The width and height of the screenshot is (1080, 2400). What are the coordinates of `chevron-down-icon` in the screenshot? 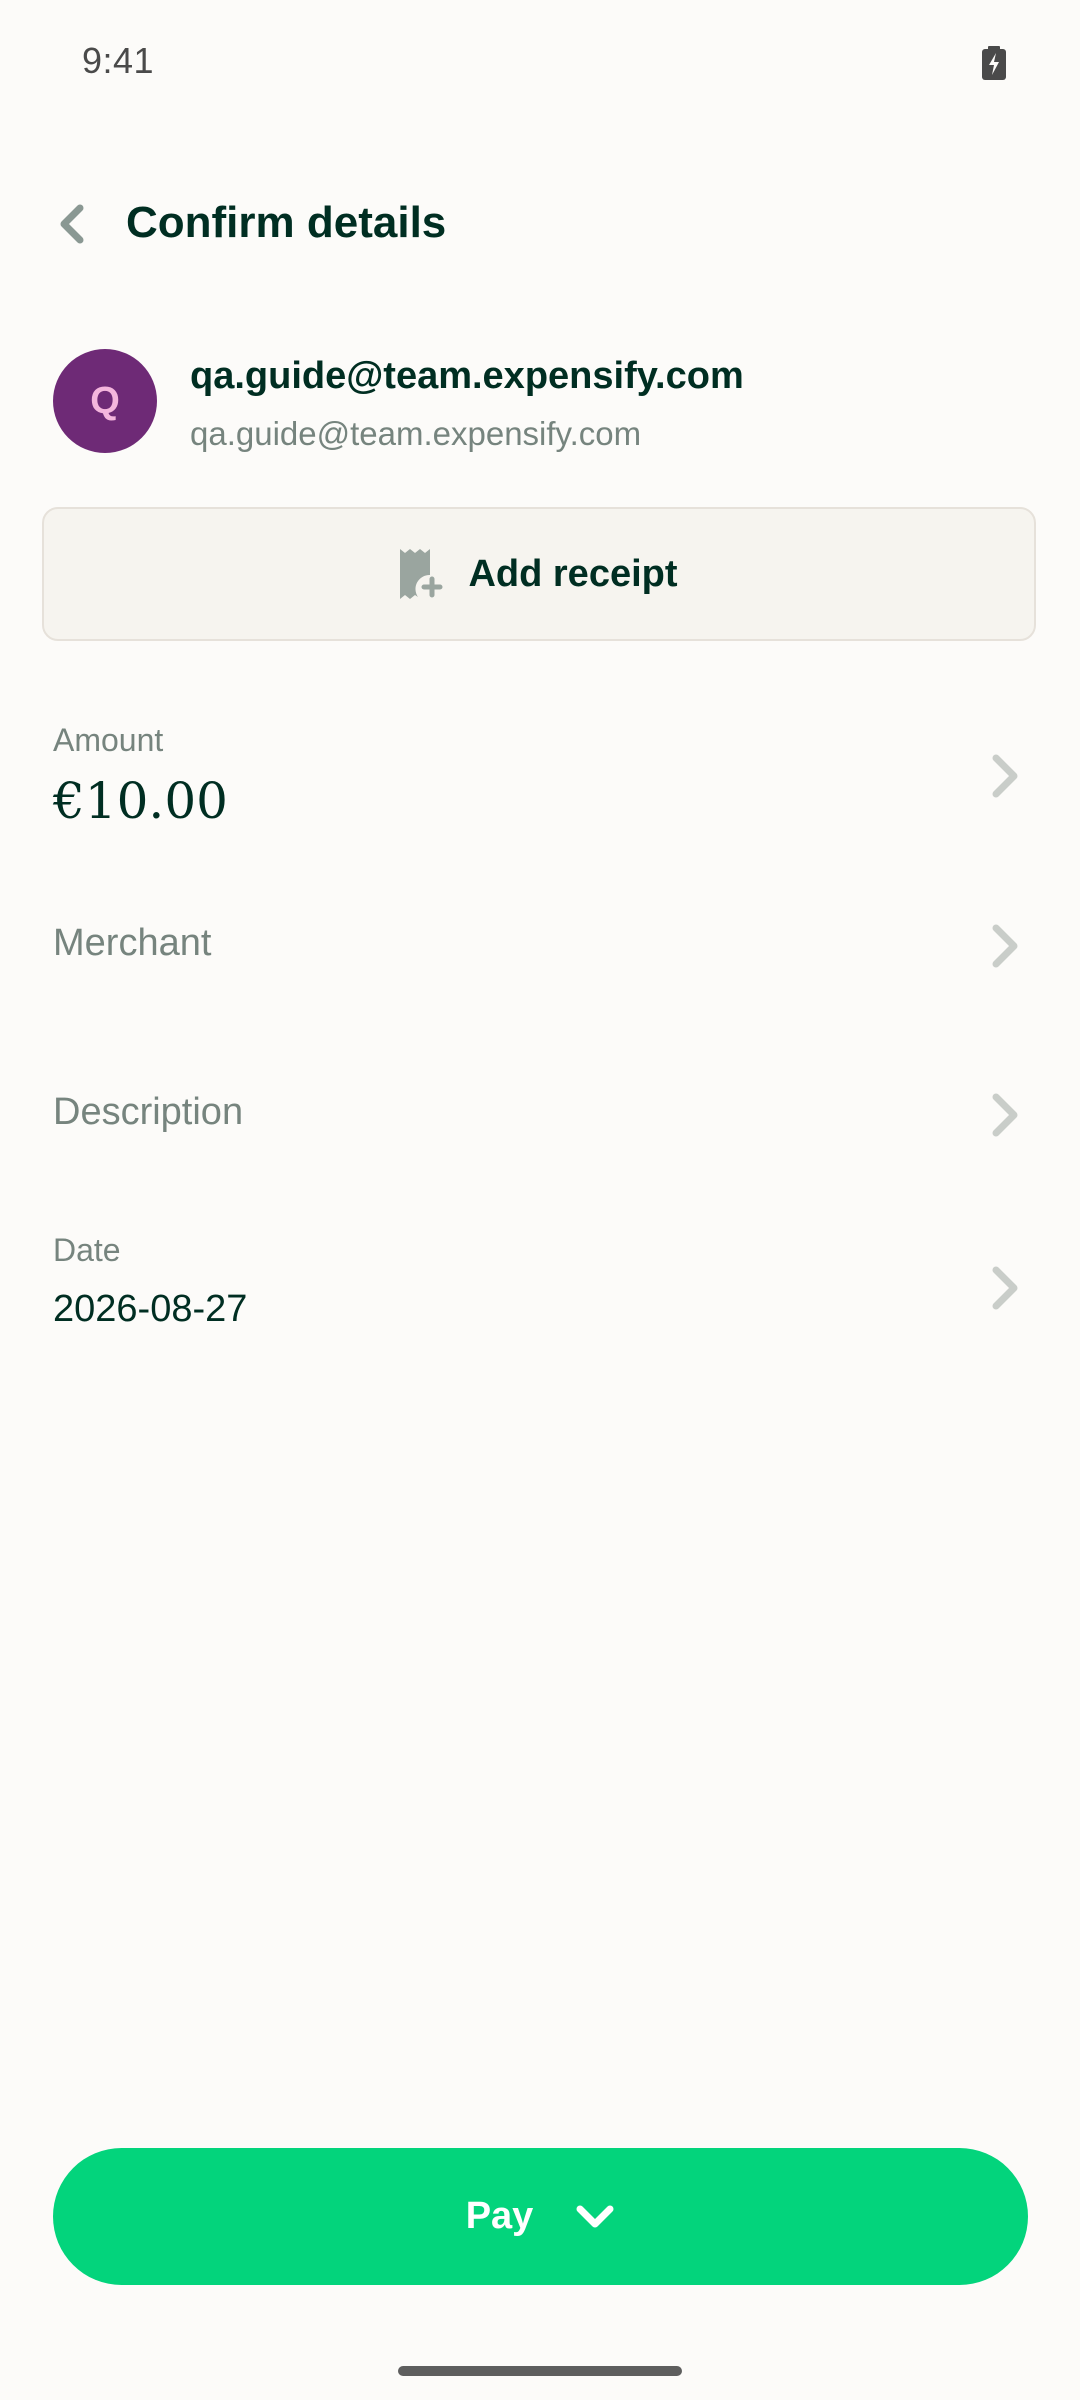 It's located at (595, 2217).